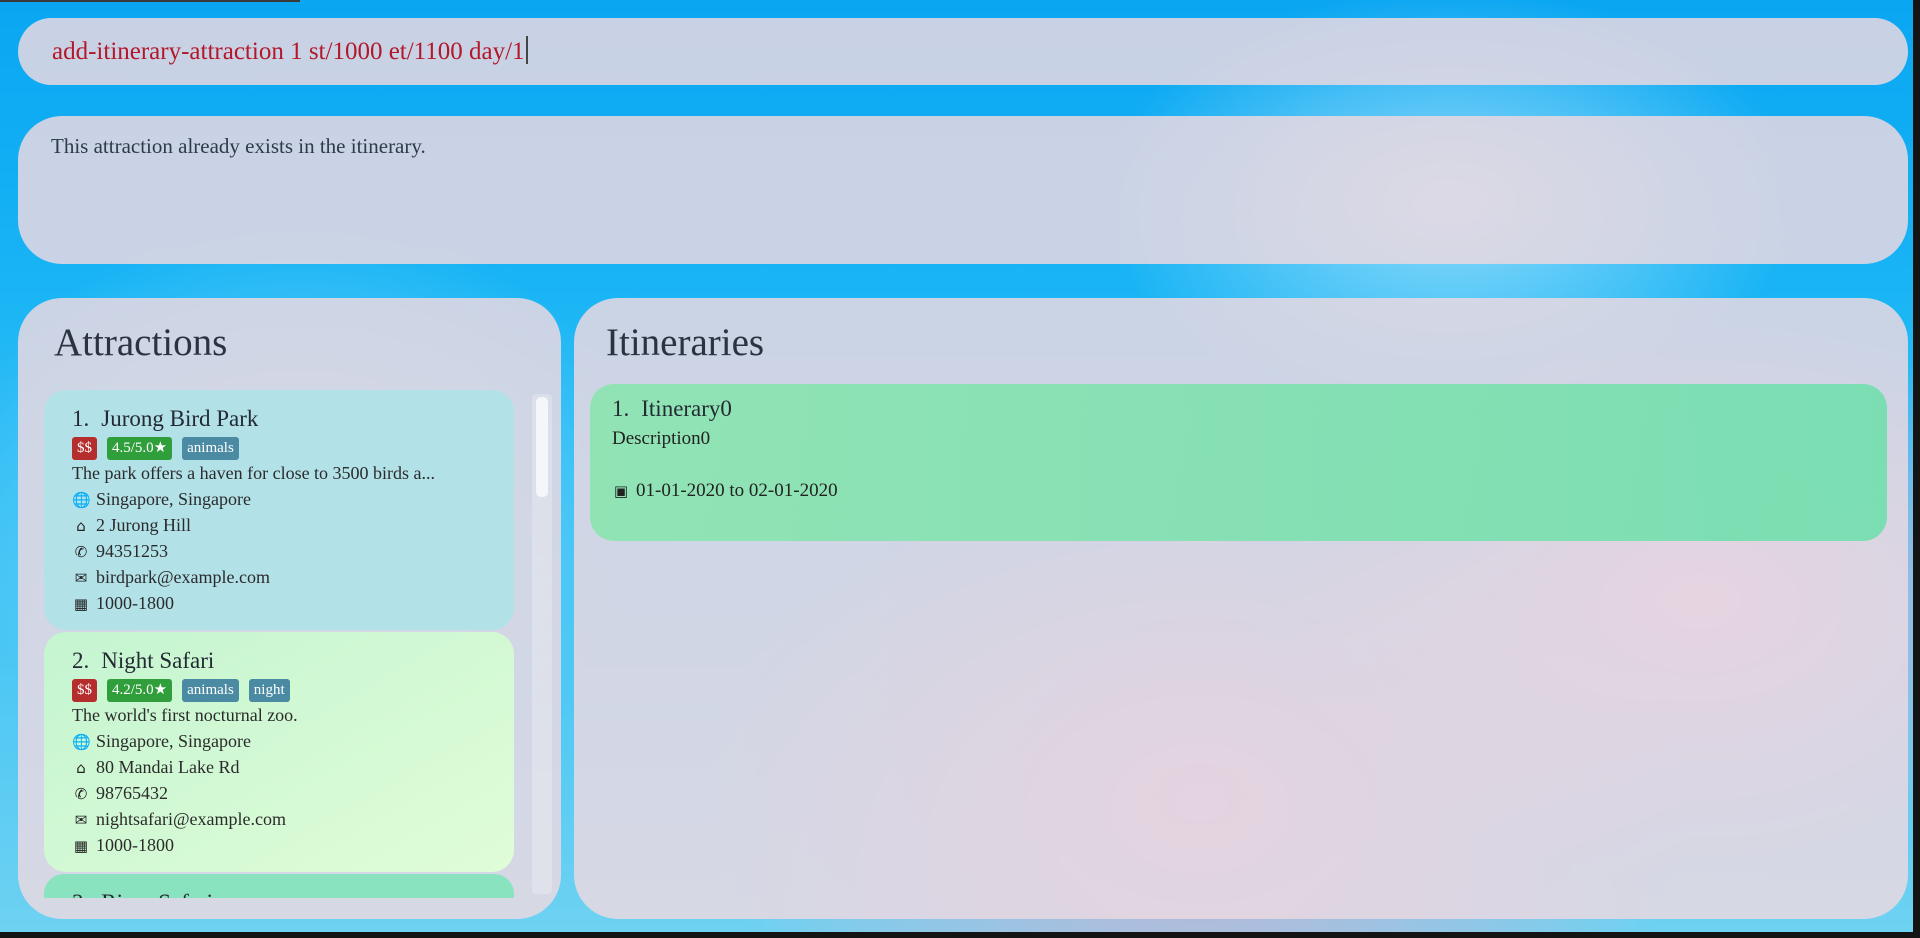 Image resolution: width=1920 pixels, height=938 pixels. What do you see at coordinates (269, 690) in the screenshot?
I see `tag-badge: night` at bounding box center [269, 690].